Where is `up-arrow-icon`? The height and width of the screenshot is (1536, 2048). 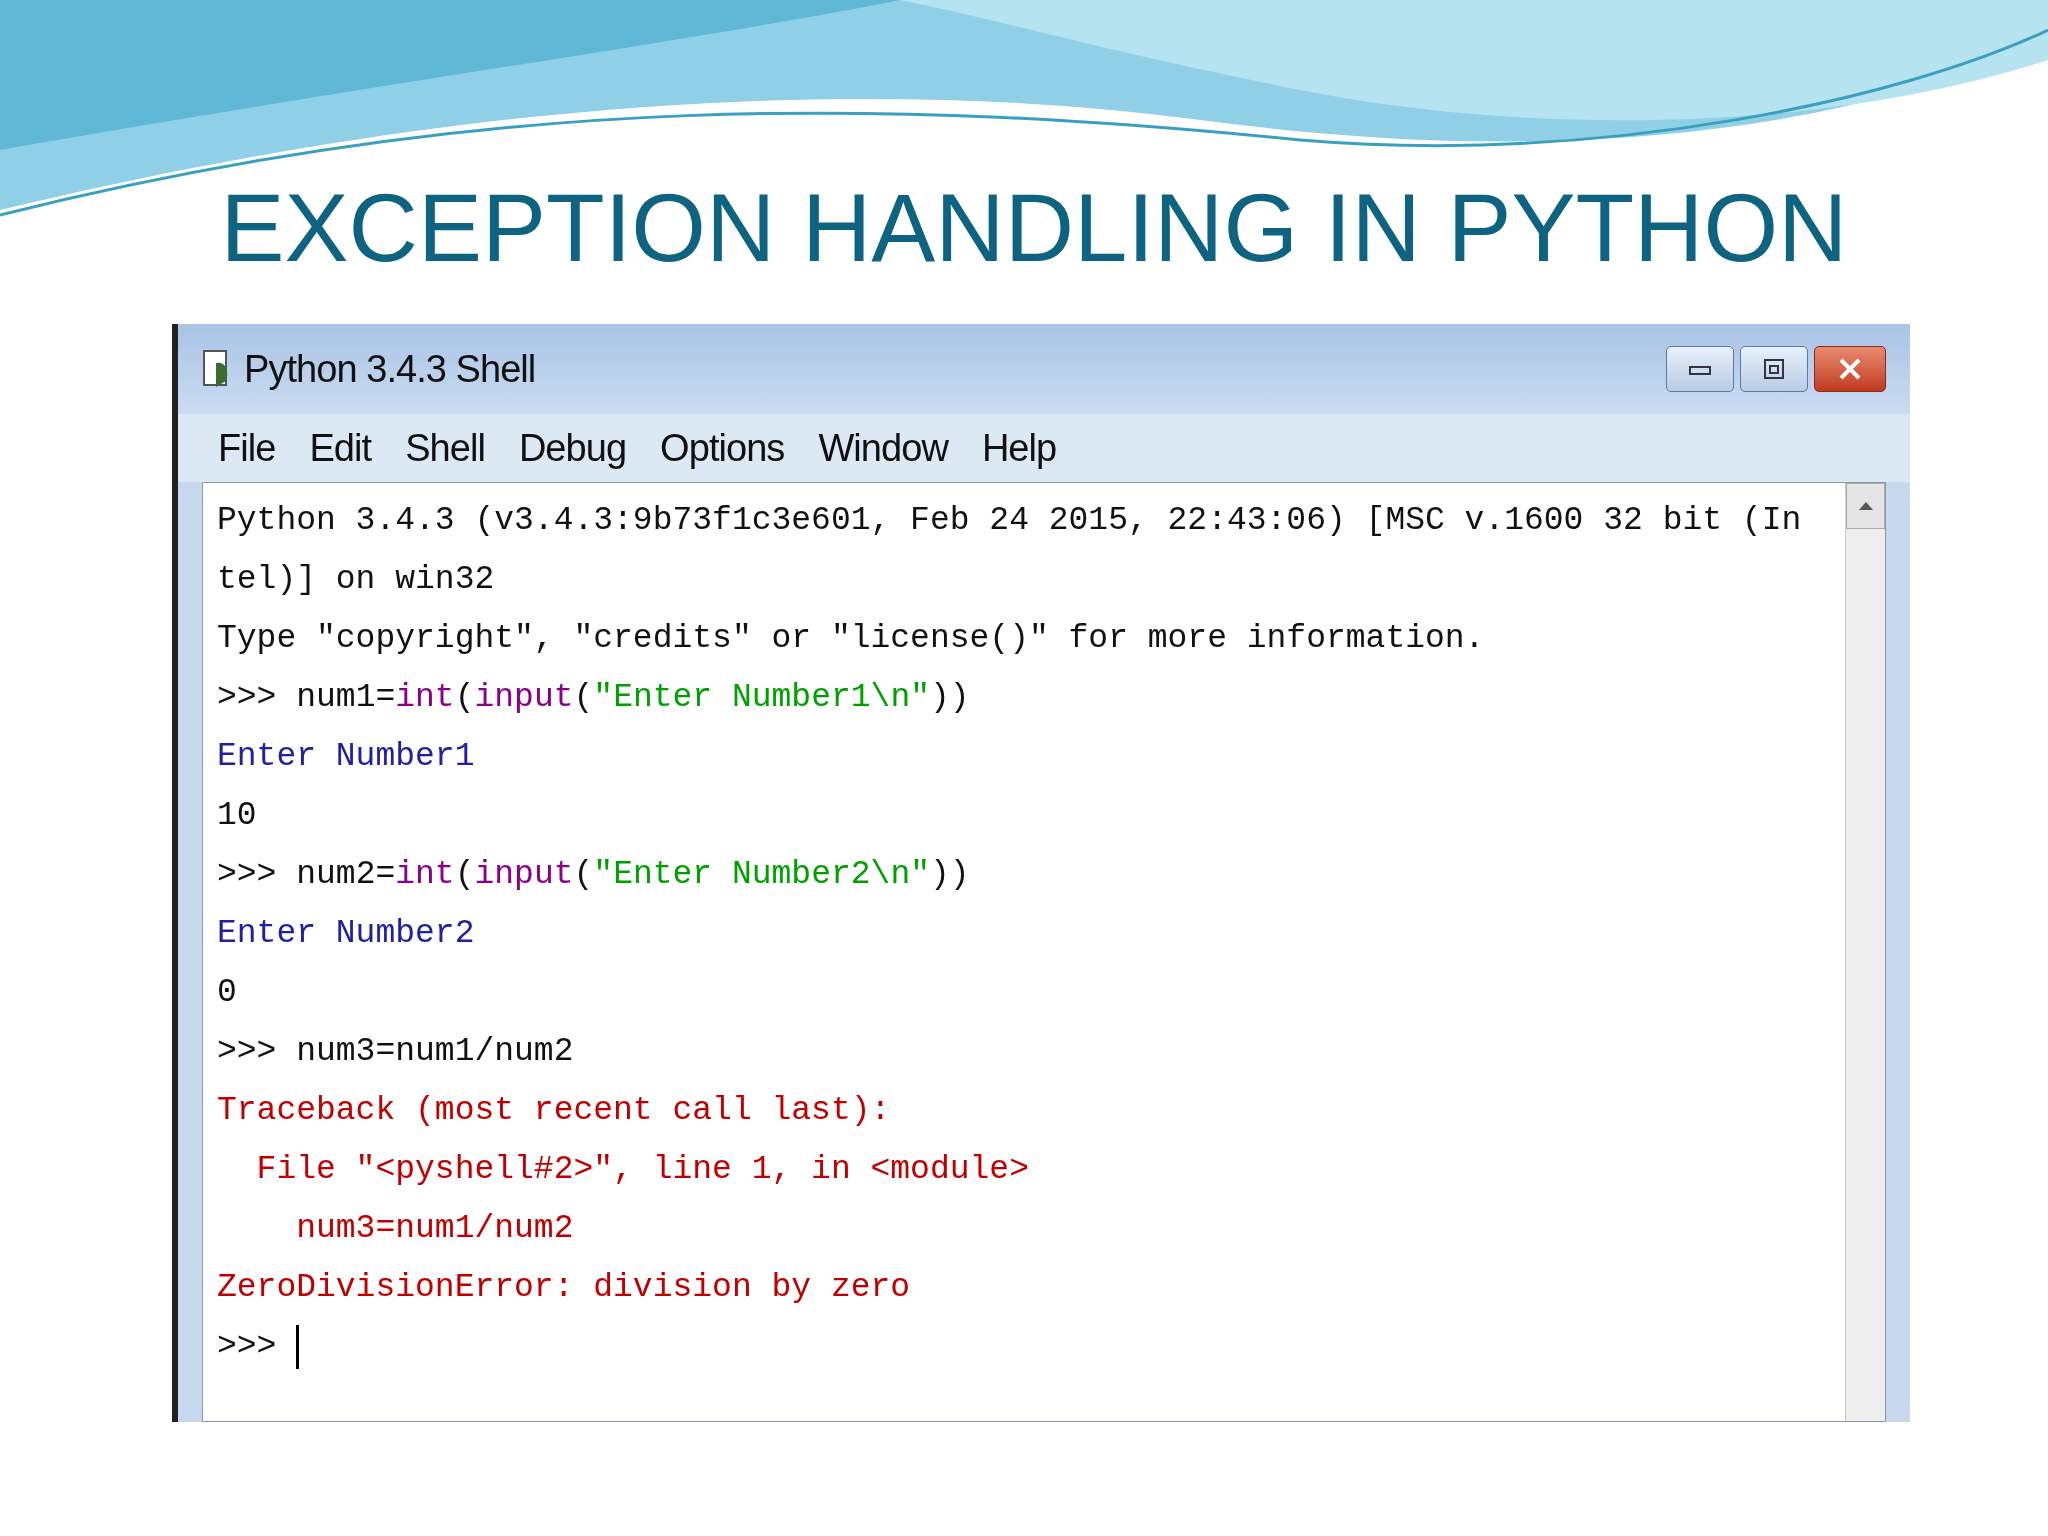
up-arrow-icon is located at coordinates (1865, 506).